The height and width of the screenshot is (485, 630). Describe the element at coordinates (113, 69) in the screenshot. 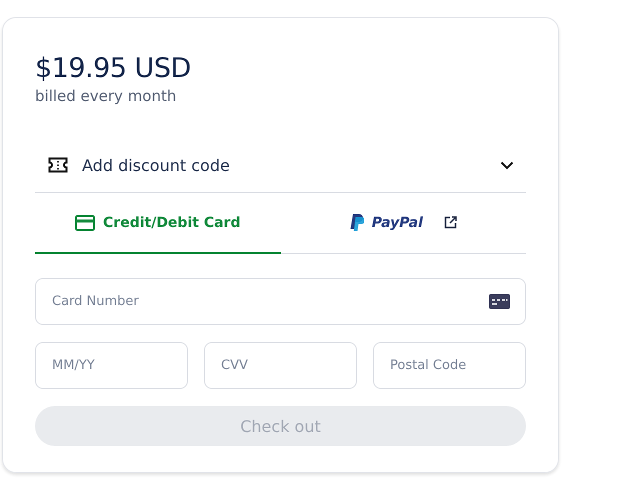

I see `price: $19.95 USD` at that location.